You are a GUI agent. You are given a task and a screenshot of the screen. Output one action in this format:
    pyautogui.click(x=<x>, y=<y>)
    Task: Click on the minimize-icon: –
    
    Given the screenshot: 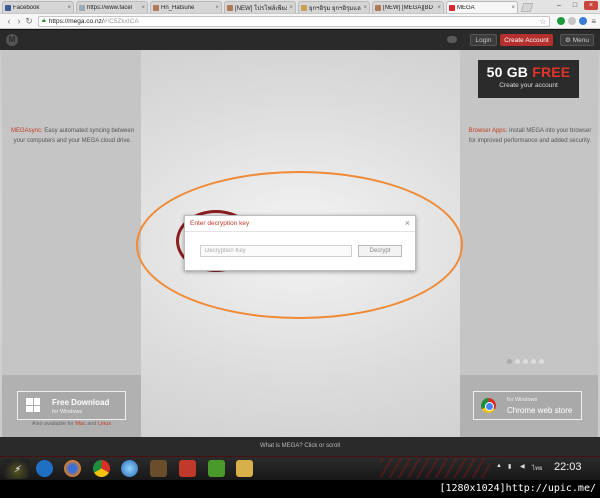 What is the action you would take?
    pyautogui.click(x=559, y=5)
    